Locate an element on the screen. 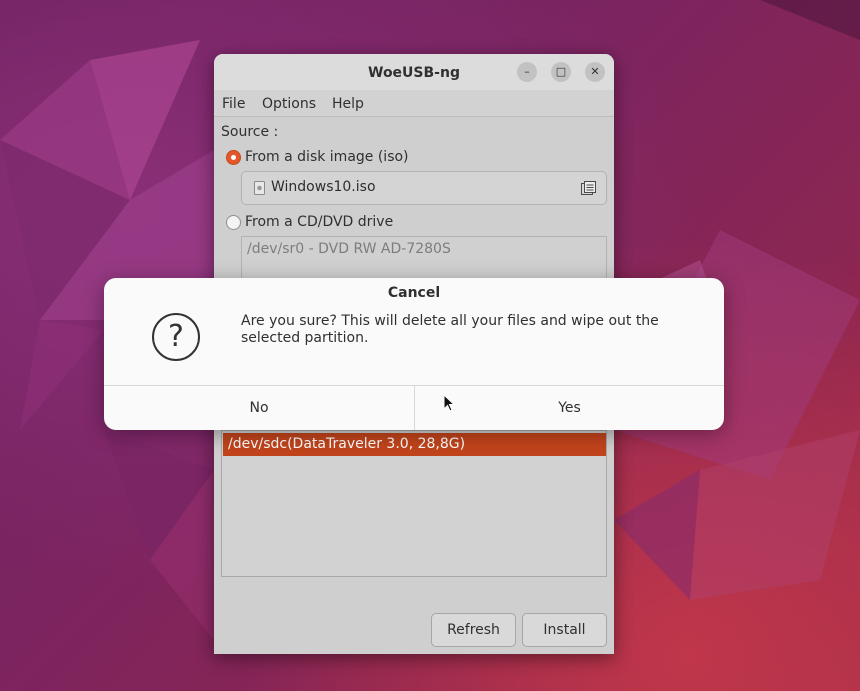  iso-file-chooser: Windows10.iso is located at coordinates (424, 188).